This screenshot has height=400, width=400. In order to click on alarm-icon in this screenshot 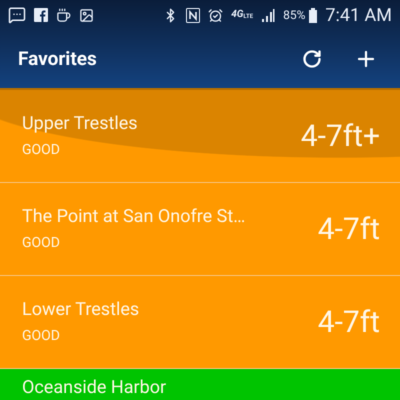, I will do `click(216, 15)`.